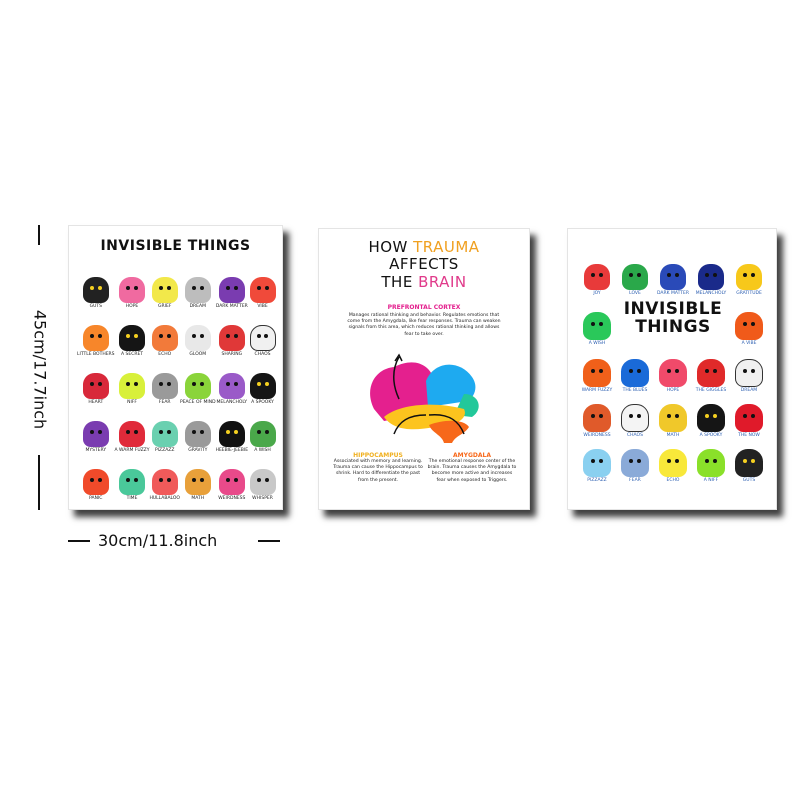 Image resolution: width=800 pixels, height=800 pixels. What do you see at coordinates (424, 264) in the screenshot?
I see `poster-title: HOW TRAUMA AFFECTS THE BRAIN` at bounding box center [424, 264].